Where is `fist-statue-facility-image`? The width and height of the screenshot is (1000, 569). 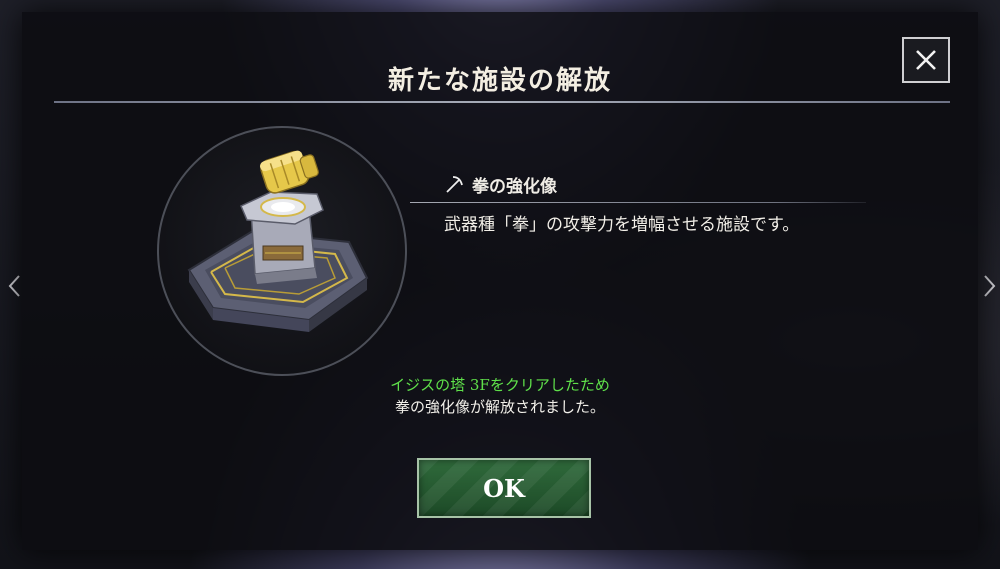
fist-statue-facility-image is located at coordinates (278, 241).